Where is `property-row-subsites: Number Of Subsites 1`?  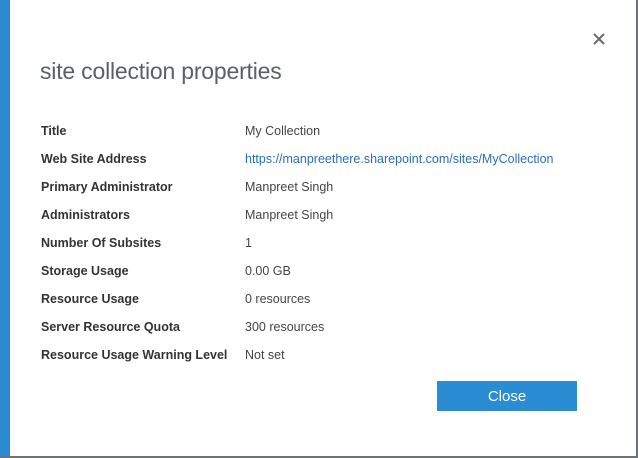
property-row-subsites: Number Of Subsites 1 is located at coordinates (297, 243).